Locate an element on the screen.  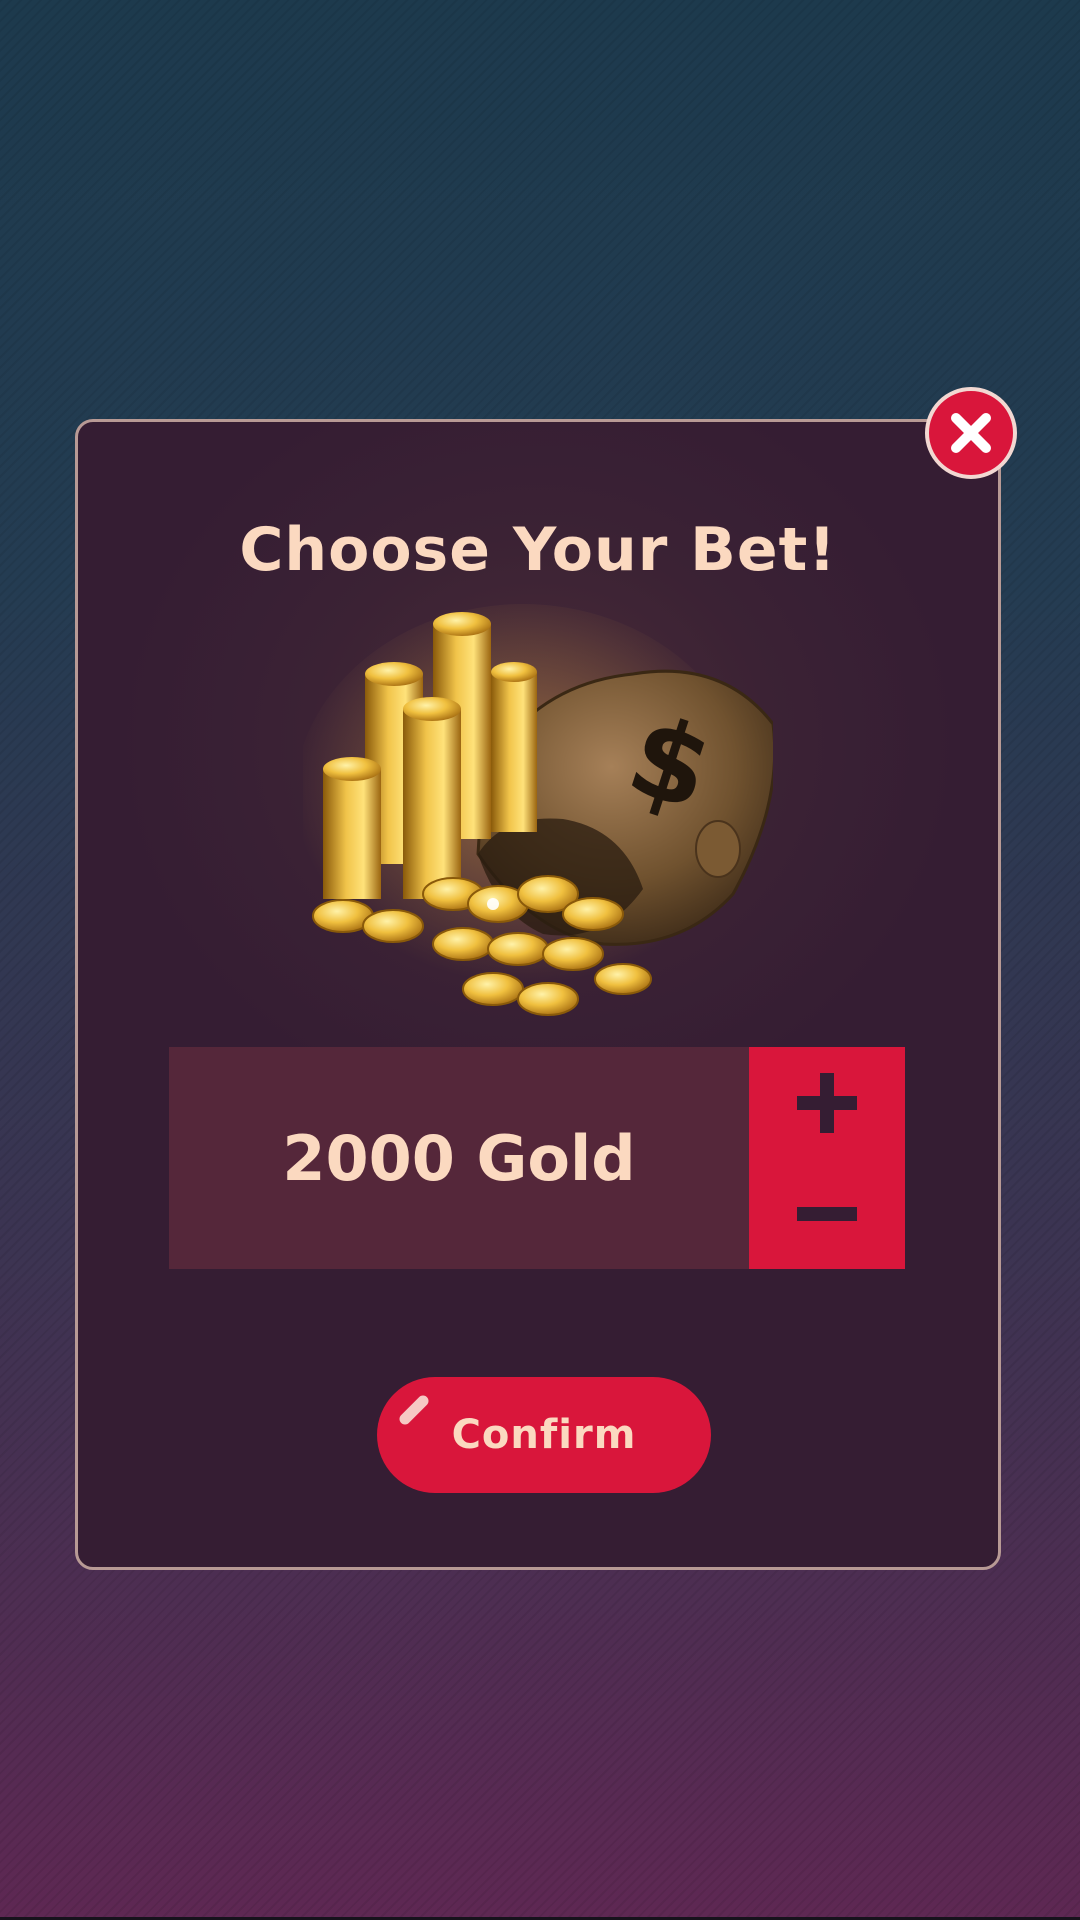
gold-coins-image: $ is located at coordinates (538, 810).